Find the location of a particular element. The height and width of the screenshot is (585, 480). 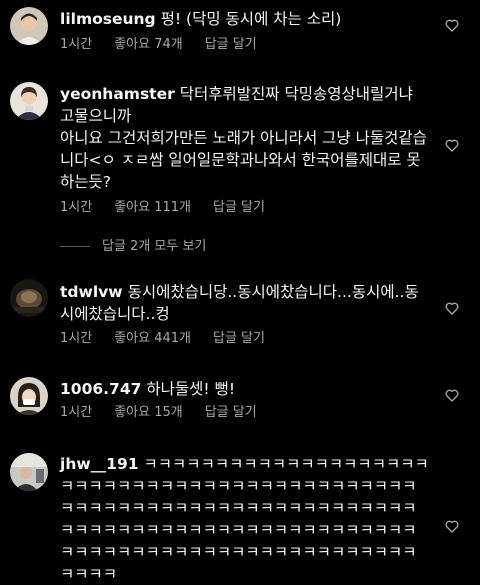

username: tdwlvw is located at coordinates (91, 292).